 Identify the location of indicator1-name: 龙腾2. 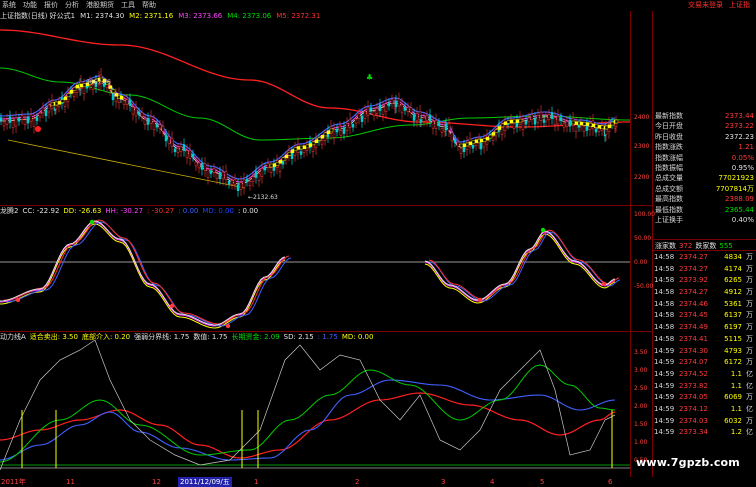
(9, 211).